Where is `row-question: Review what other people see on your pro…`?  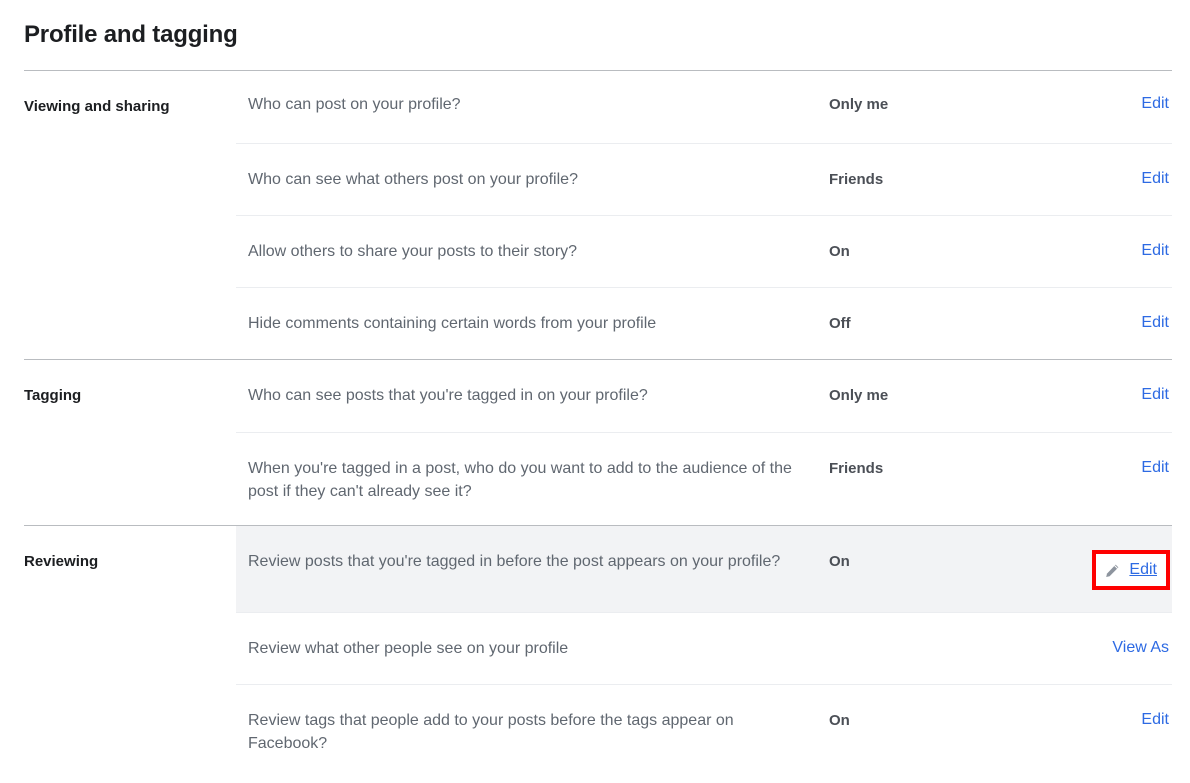
row-question: Review what other people see on your pro… is located at coordinates (408, 648).